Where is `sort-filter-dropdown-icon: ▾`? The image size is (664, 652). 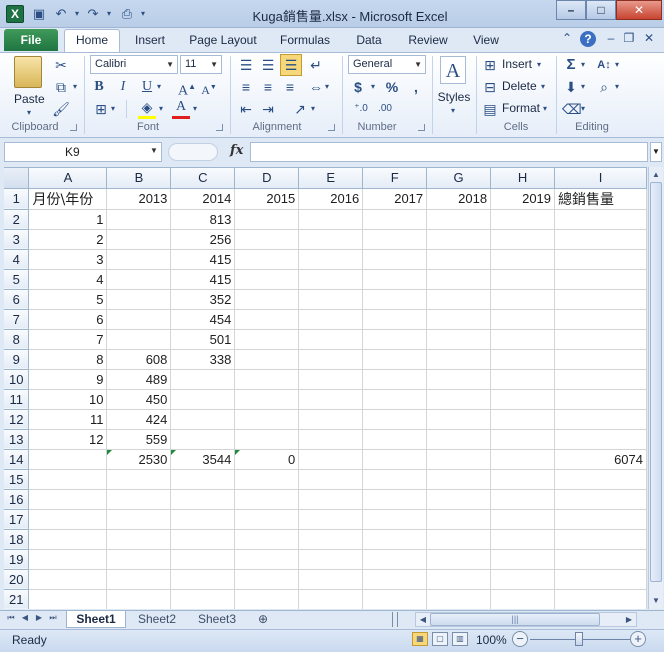
sort-filter-dropdown-icon: ▾ is located at coordinates (617, 65).